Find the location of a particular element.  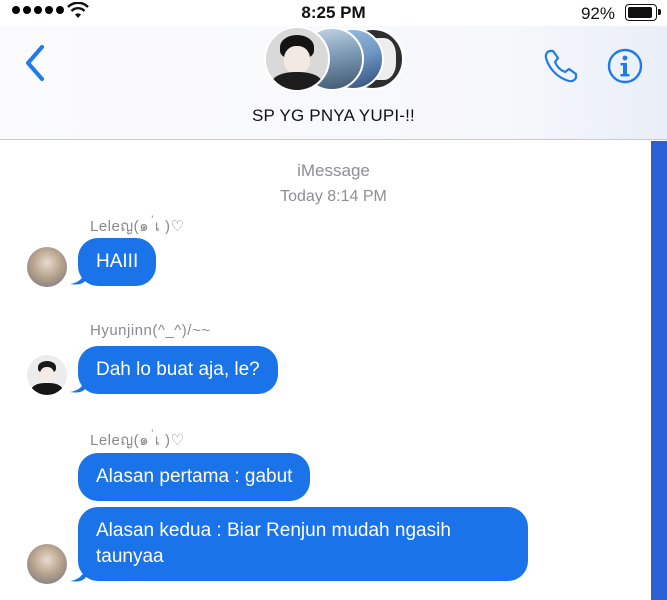

message-line: taunyaa is located at coordinates (130, 556).